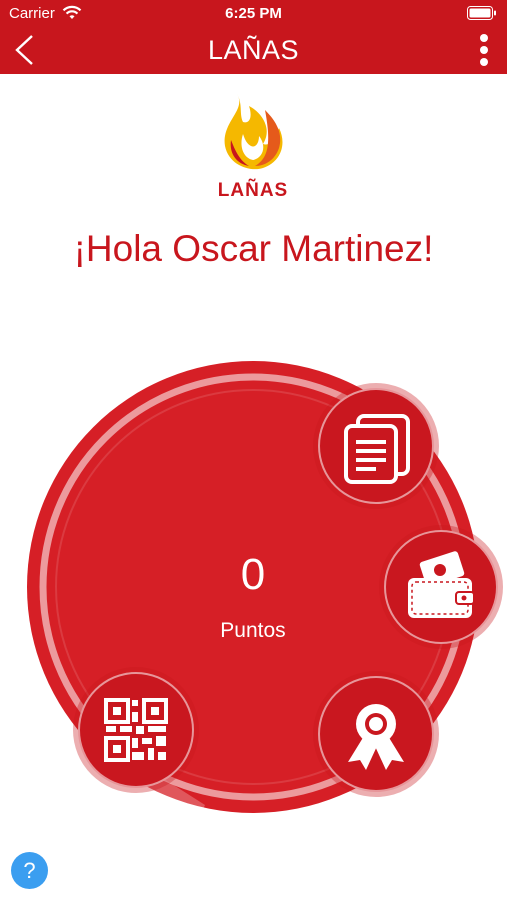 This screenshot has height=900, width=507. Describe the element at coordinates (253, 132) in the screenshot. I see `flame-logo-icon` at that location.